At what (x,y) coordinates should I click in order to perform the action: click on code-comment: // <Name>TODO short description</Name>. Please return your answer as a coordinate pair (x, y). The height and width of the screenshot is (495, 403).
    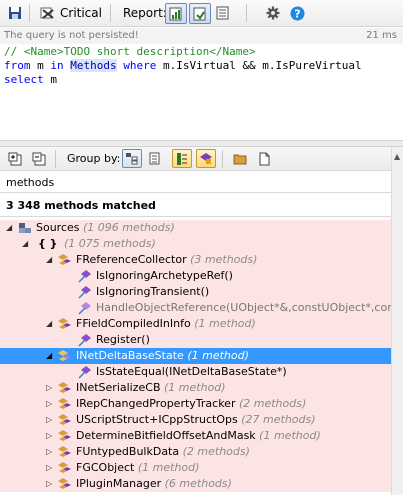
    Looking at the image, I should click on (130, 51).